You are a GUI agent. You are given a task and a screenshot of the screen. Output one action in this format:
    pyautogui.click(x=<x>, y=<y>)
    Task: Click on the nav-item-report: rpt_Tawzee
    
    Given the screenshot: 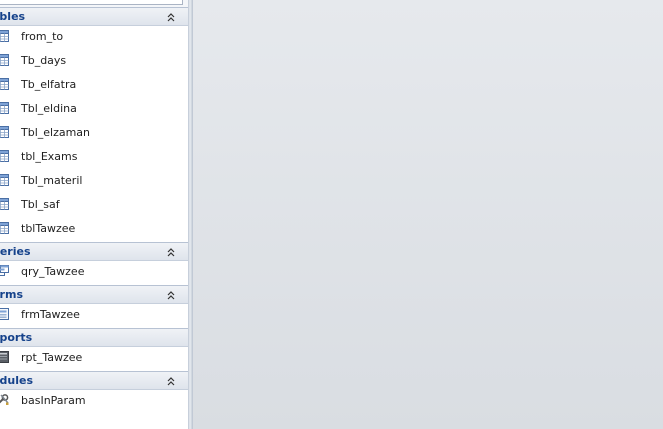 What is the action you would take?
    pyautogui.click(x=94, y=358)
    